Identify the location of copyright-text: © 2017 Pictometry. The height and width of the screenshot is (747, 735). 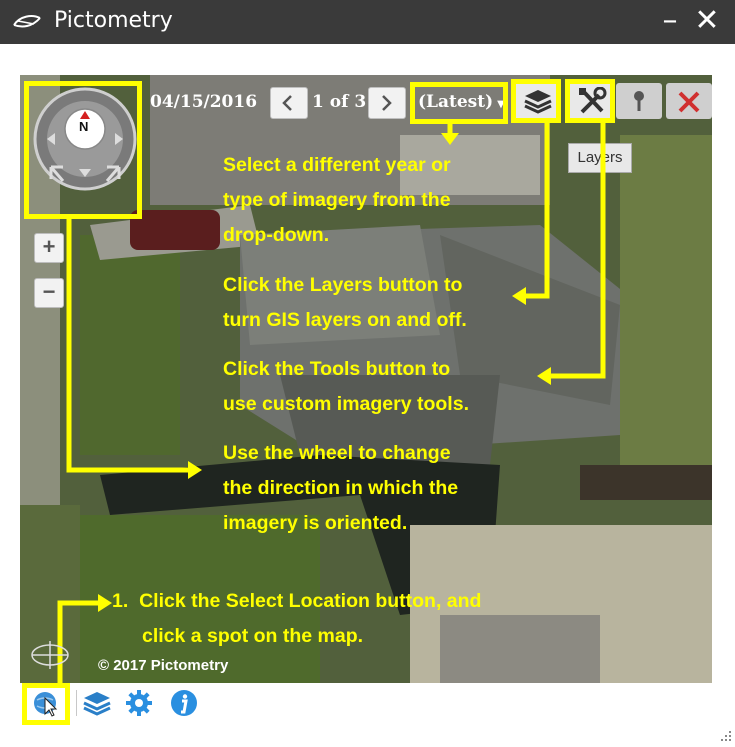
(163, 665).